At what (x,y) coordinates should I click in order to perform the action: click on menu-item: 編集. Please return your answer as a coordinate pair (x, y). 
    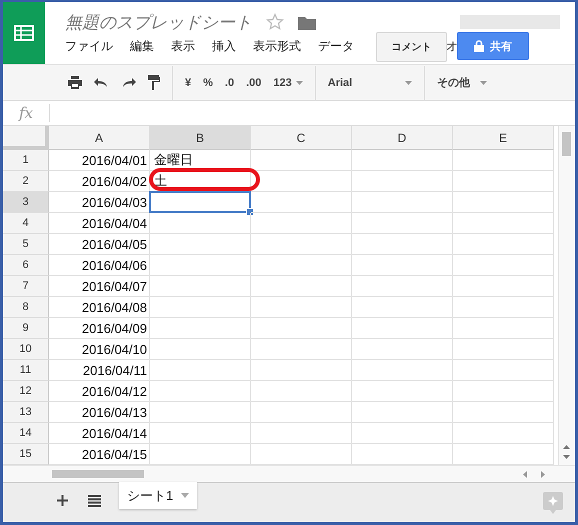
    Looking at the image, I should click on (142, 46).